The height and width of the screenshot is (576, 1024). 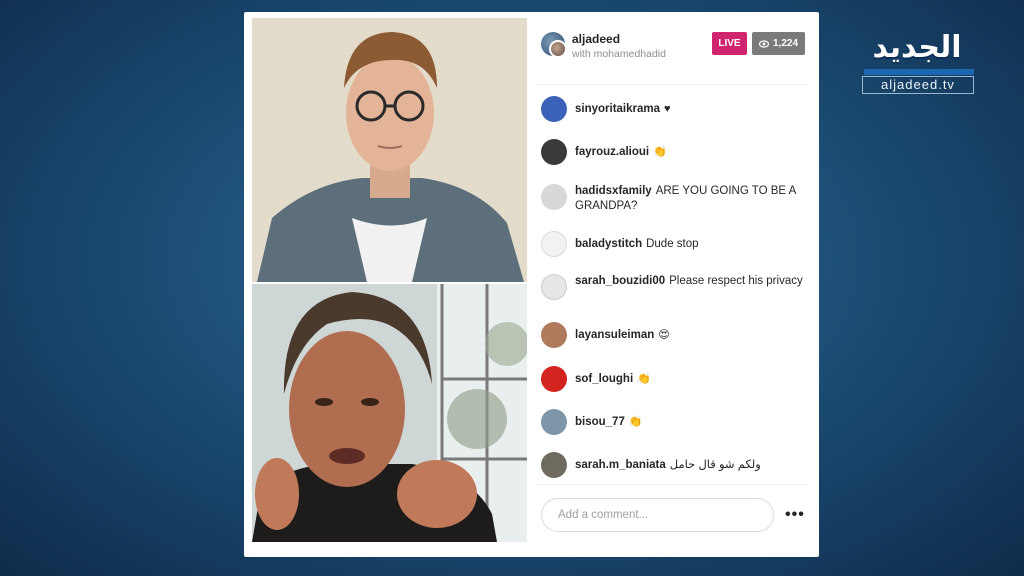 What do you see at coordinates (729, 43) in the screenshot?
I see `live-badge: LIVE` at bounding box center [729, 43].